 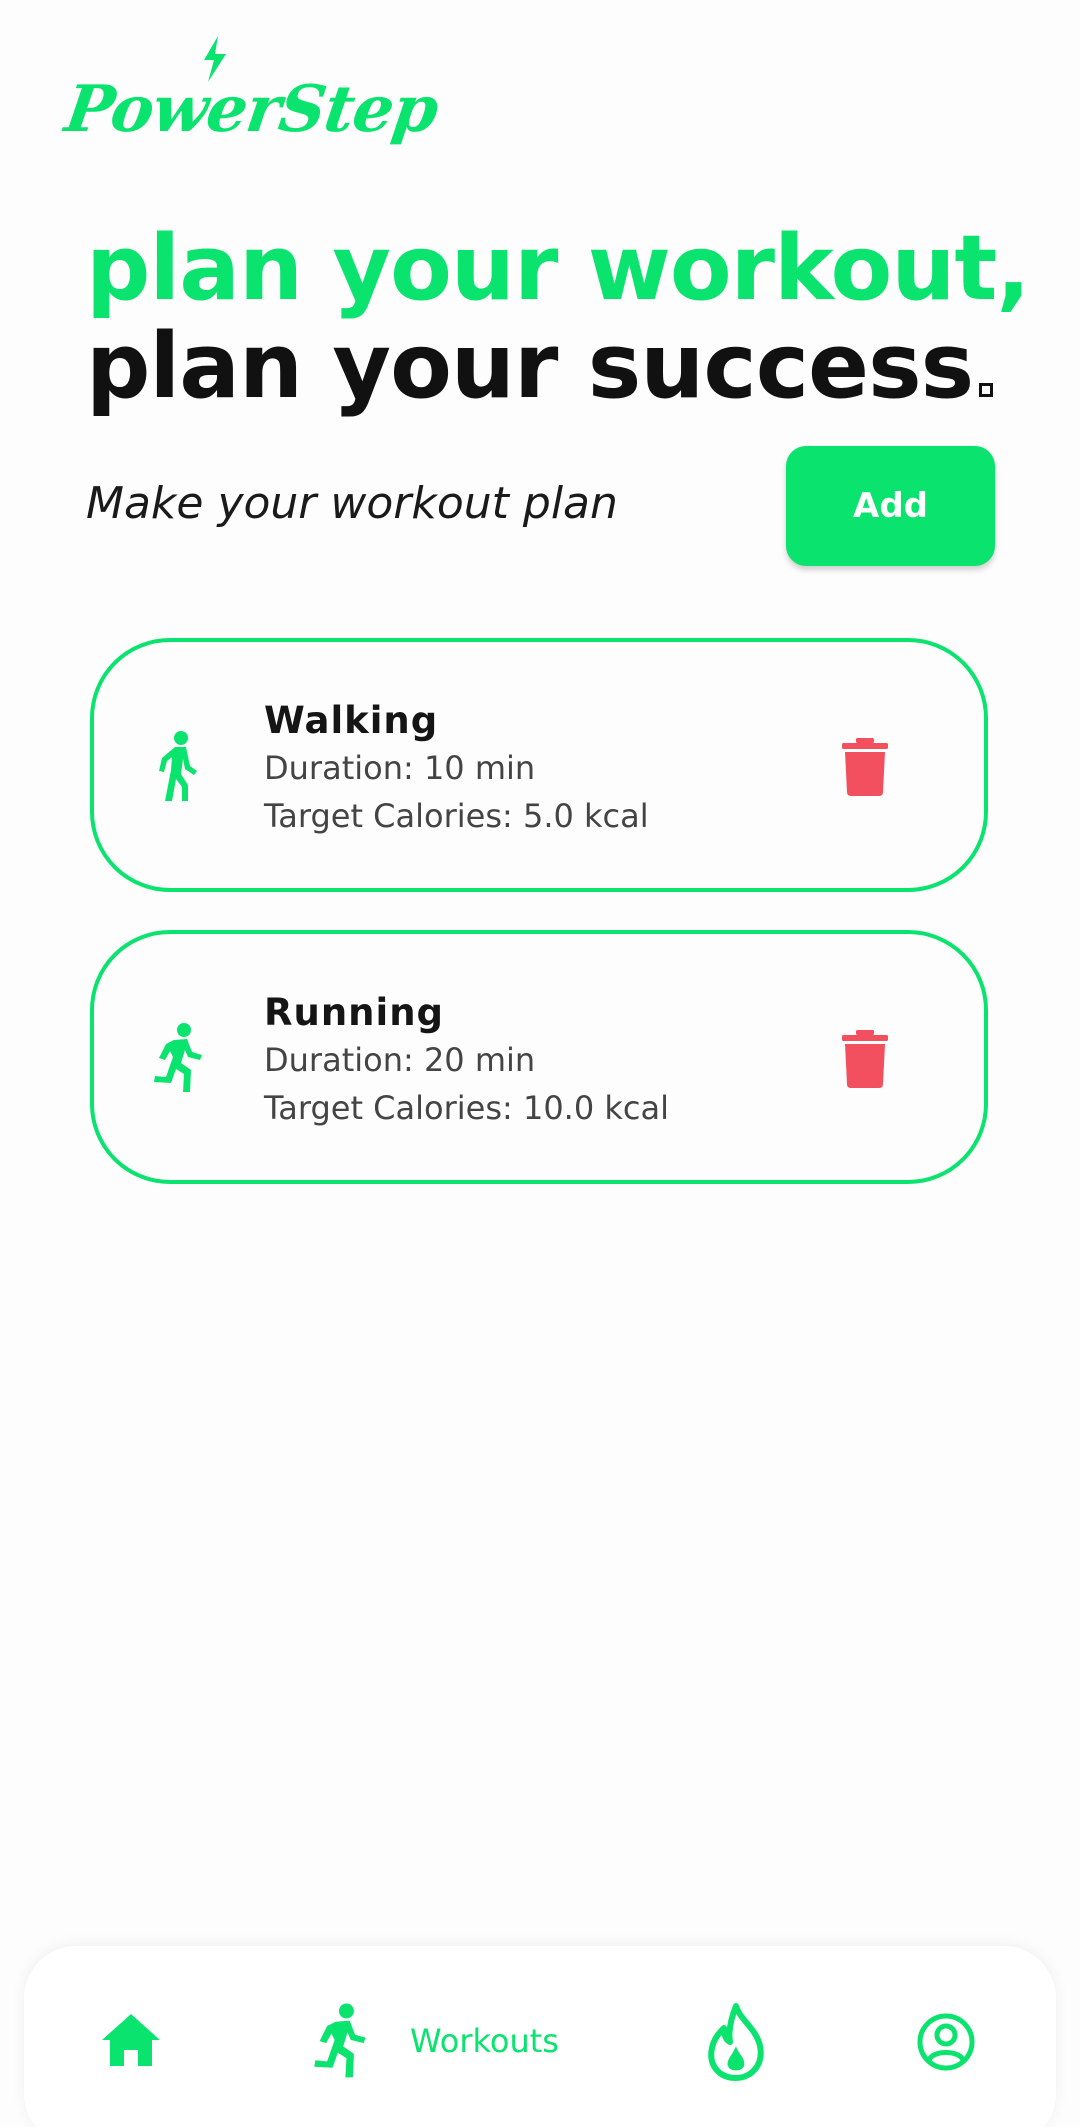 I want to click on workout-name: Running, so click(x=354, y=1012).